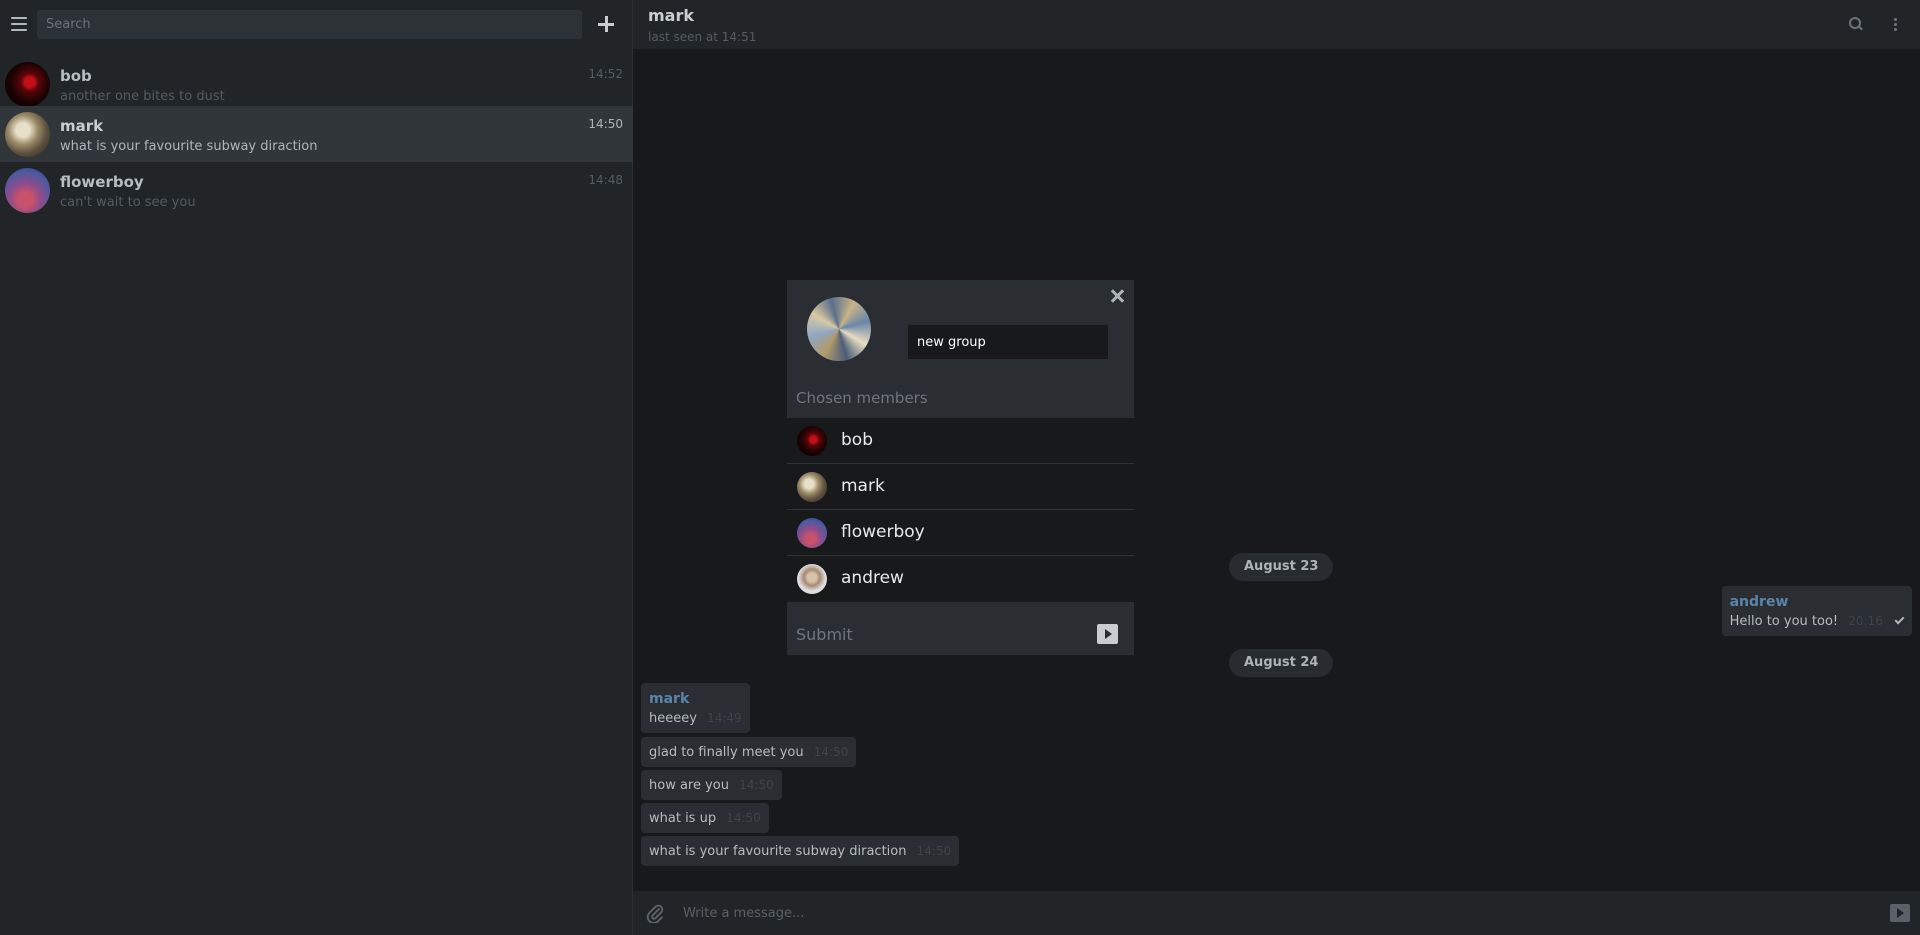 The height and width of the screenshot is (935, 1920). I want to click on group-photo, so click(839, 329).